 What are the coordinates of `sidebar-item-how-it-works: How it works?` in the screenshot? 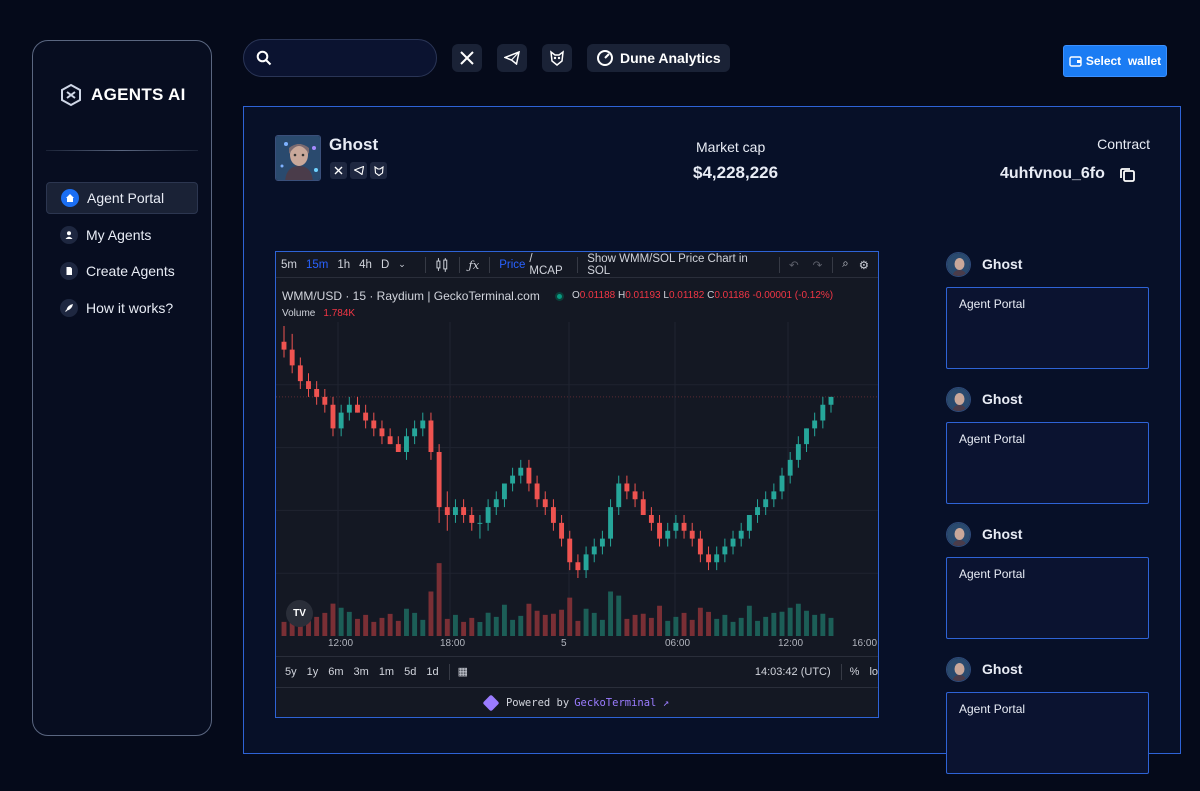 It's located at (122, 308).